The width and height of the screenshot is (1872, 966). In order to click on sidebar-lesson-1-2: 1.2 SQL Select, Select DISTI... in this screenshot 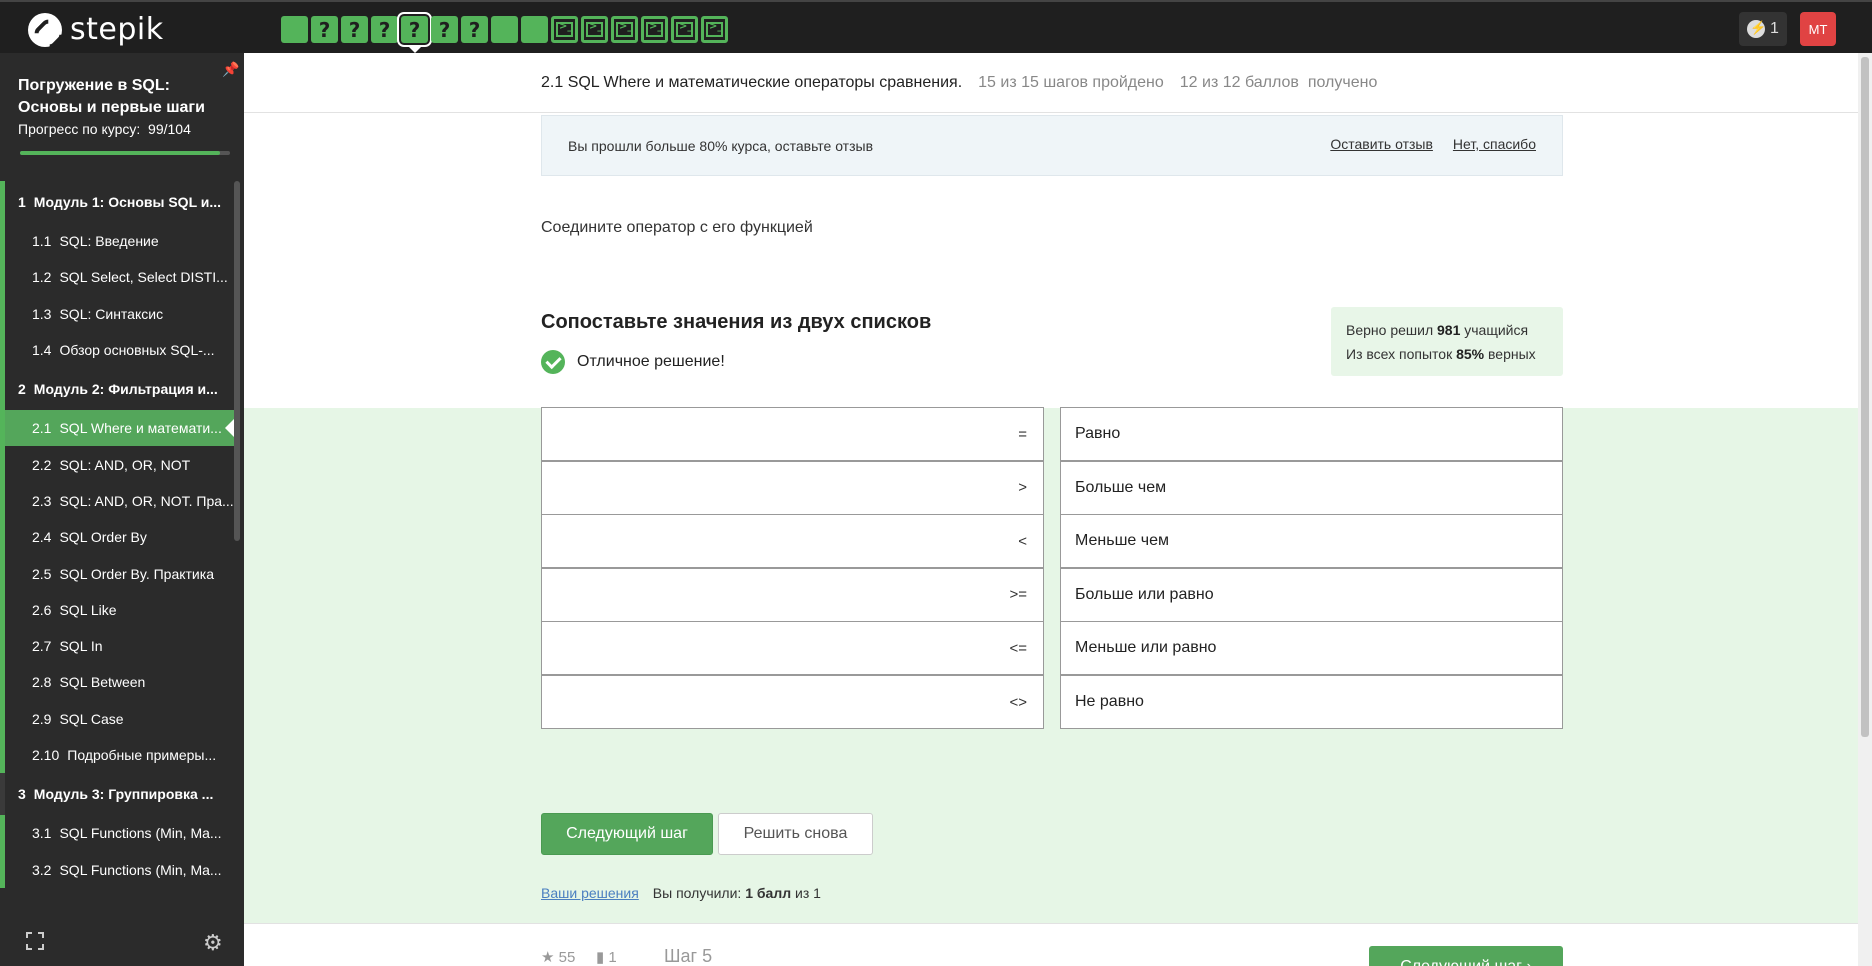, I will do `click(117, 277)`.